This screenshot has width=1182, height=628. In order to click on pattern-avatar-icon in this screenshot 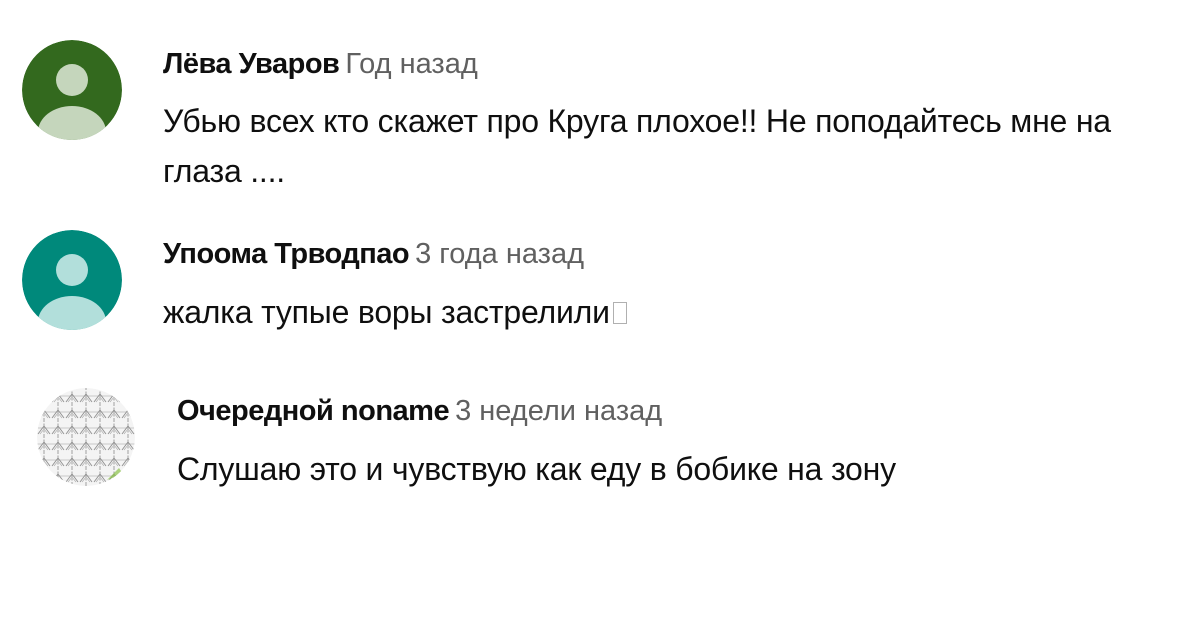, I will do `click(86, 437)`.